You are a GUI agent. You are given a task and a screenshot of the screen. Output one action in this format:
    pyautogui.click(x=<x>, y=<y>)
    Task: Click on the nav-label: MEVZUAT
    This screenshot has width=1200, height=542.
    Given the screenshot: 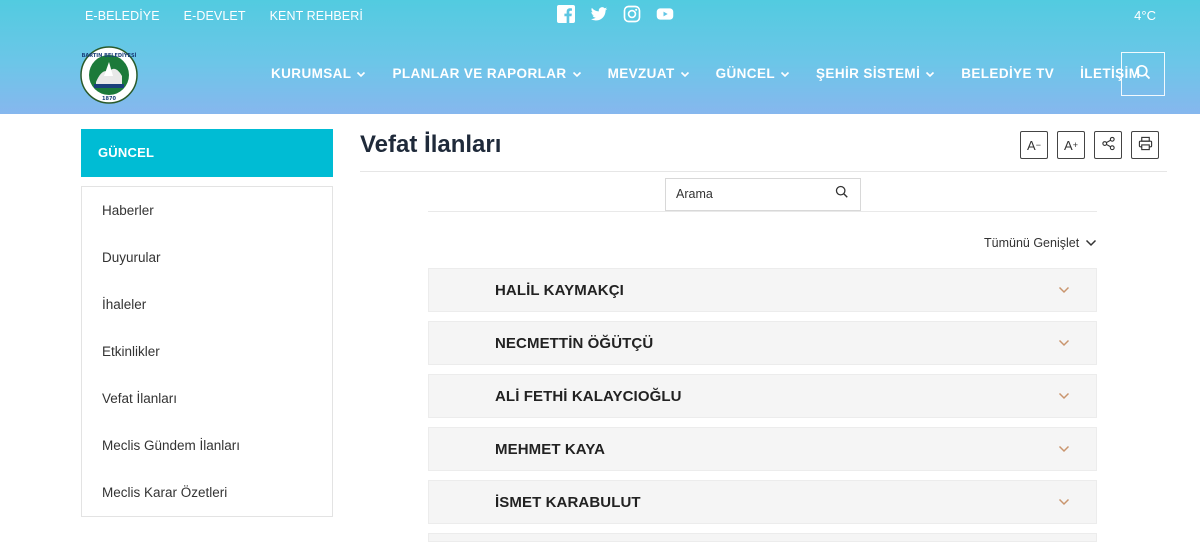 What is the action you would take?
    pyautogui.click(x=641, y=73)
    